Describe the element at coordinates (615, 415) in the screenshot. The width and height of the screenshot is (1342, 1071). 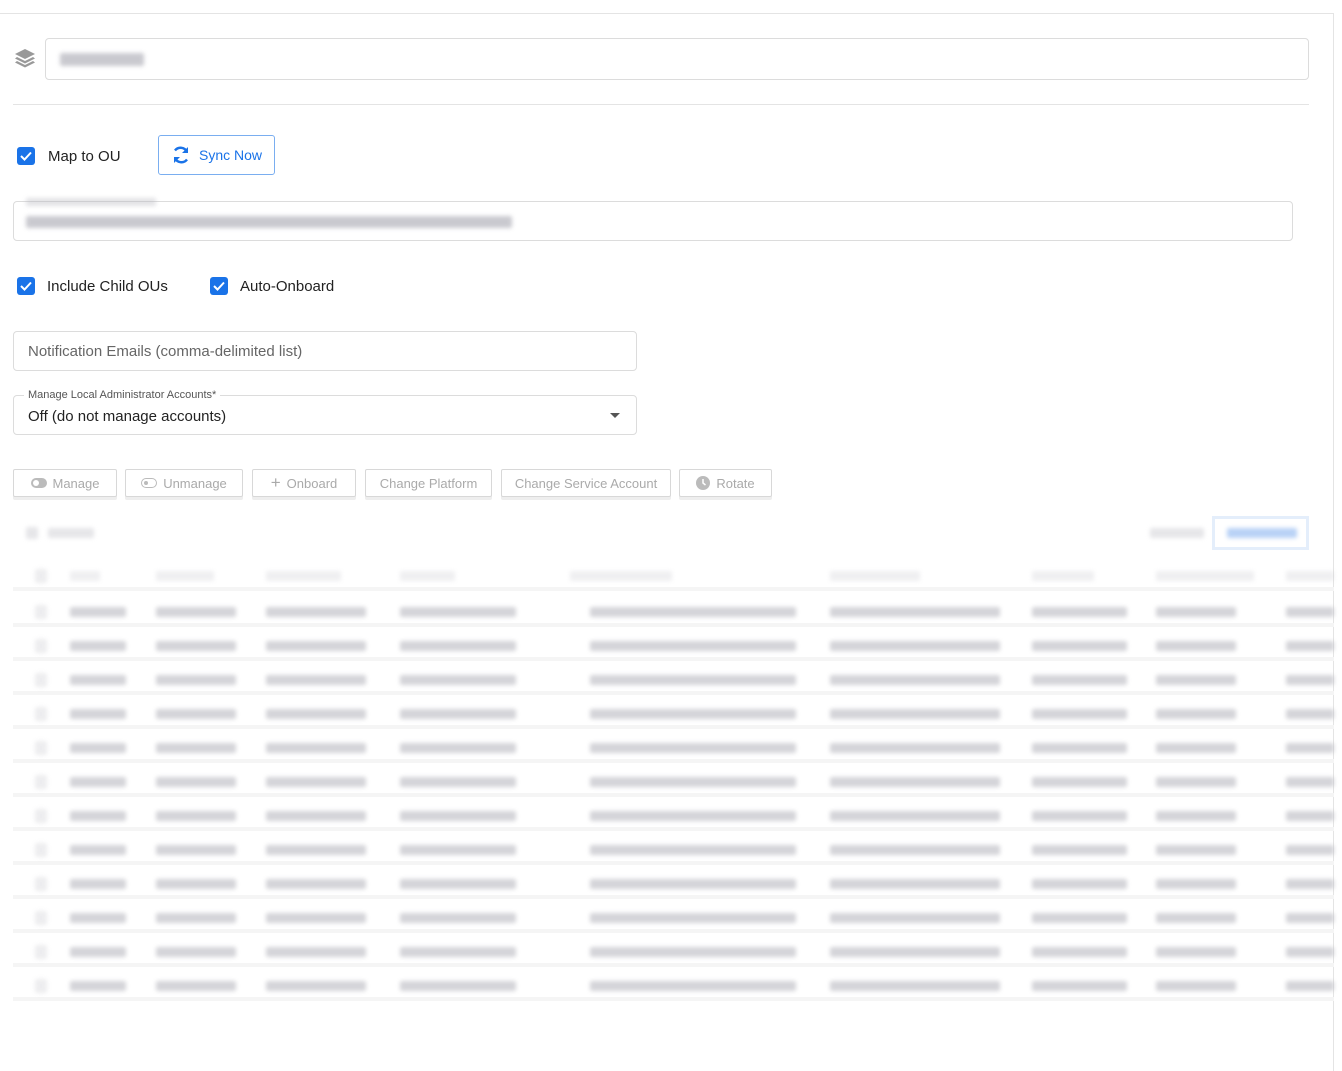
I see `chevron-down-icon` at that location.